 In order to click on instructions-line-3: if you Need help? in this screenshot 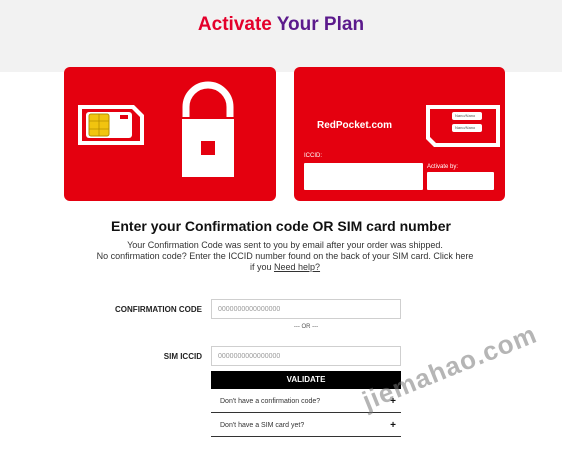, I will do `click(285, 267)`.